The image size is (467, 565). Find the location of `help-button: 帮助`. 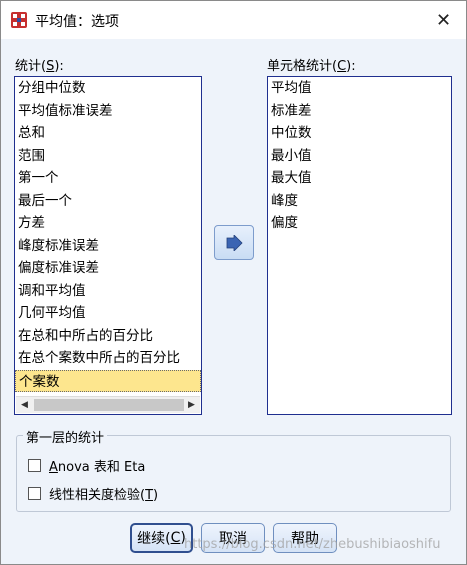

help-button: 帮助 is located at coordinates (305, 538).